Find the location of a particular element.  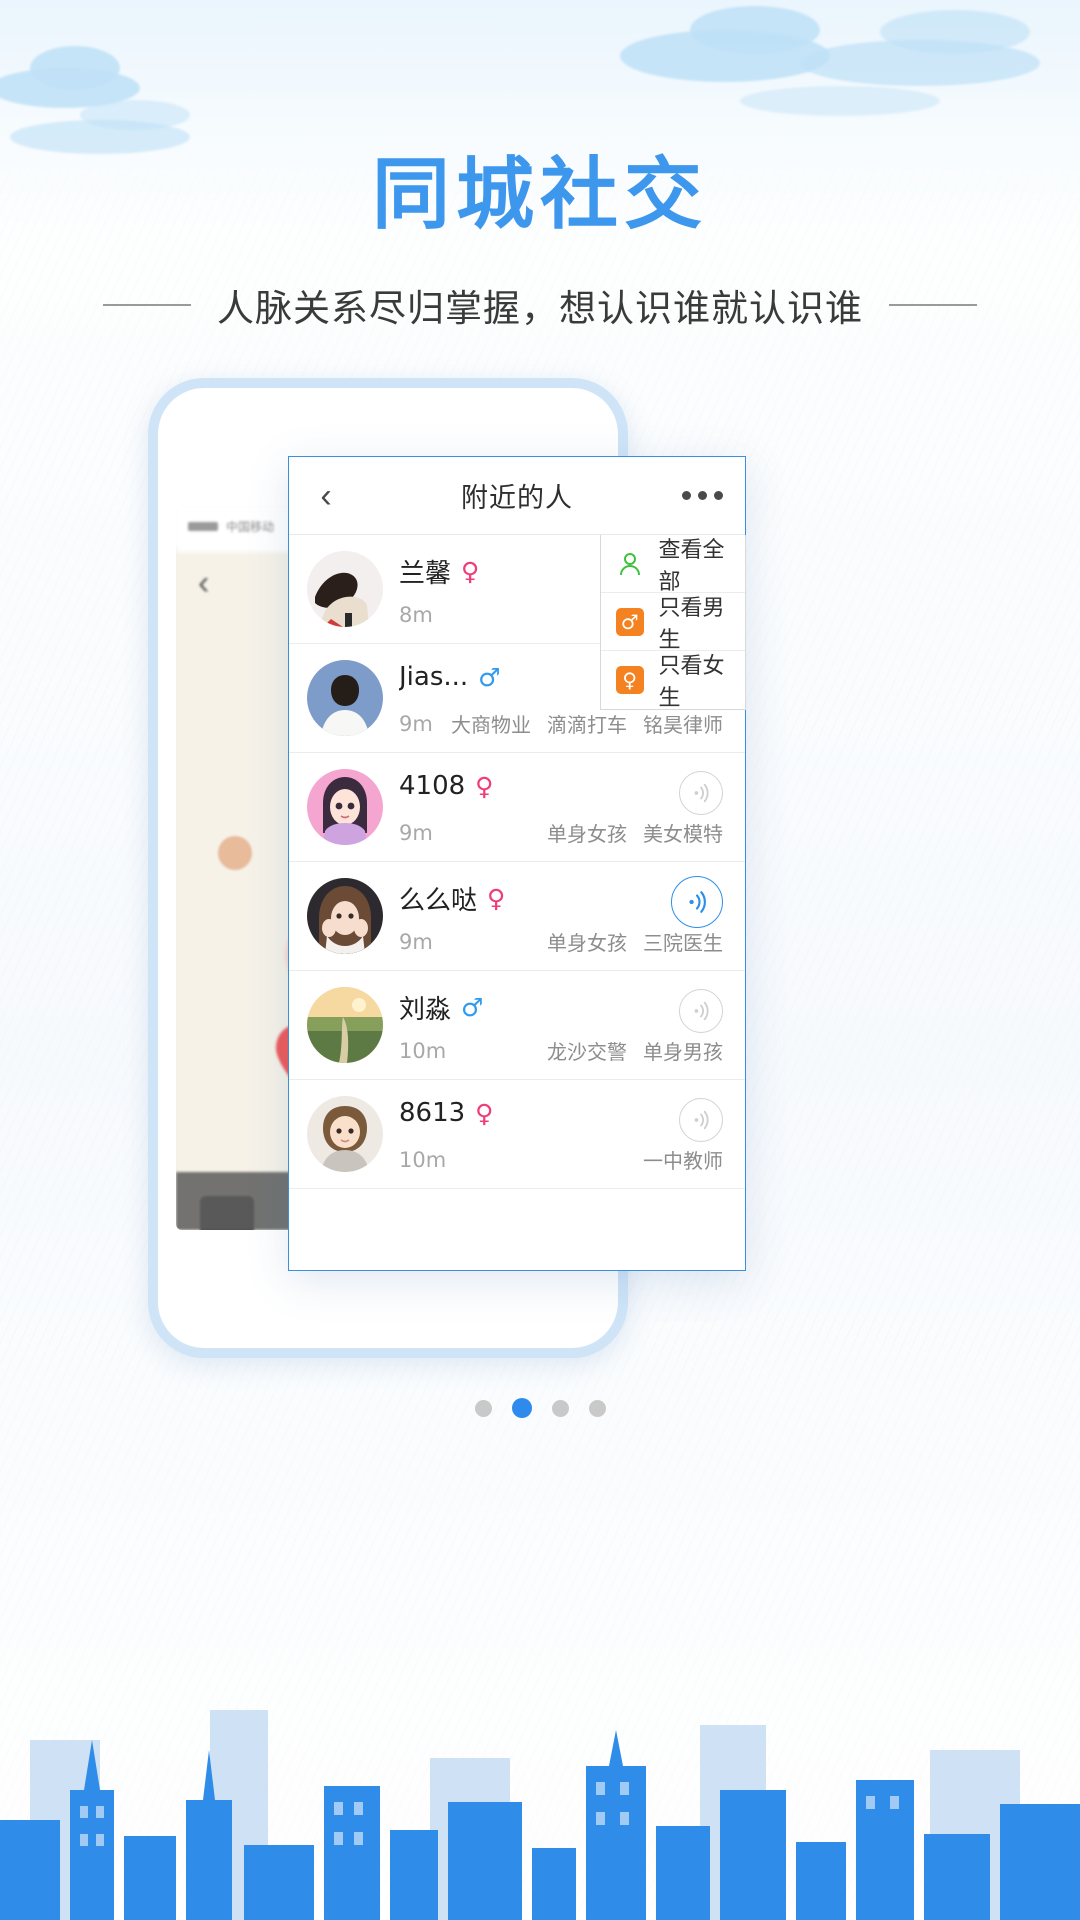

person-row: 么么哒 ♀ 9m 单身女孩 三院医生 is located at coordinates (517, 916).